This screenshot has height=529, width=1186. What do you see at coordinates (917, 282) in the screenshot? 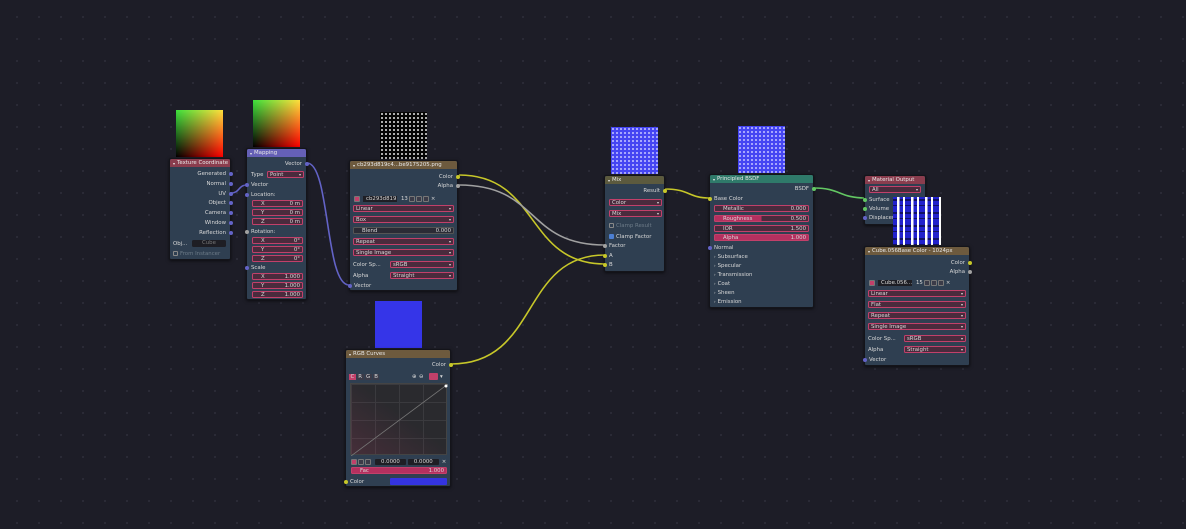
I see `image-datablock: Cube.056... 15 ×` at bounding box center [917, 282].